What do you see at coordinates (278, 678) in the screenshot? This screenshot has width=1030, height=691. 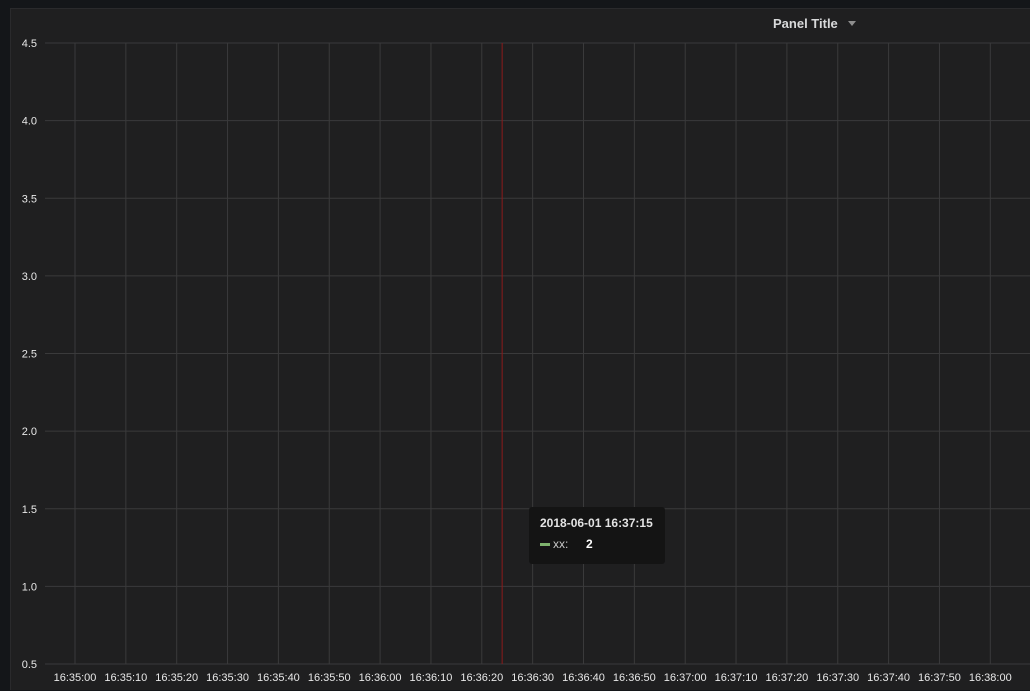 I see `x-tick-label: 16:35:40` at bounding box center [278, 678].